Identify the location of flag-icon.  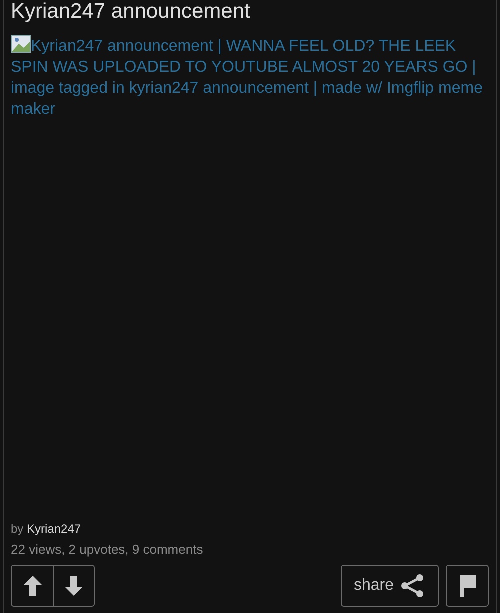
(467, 586).